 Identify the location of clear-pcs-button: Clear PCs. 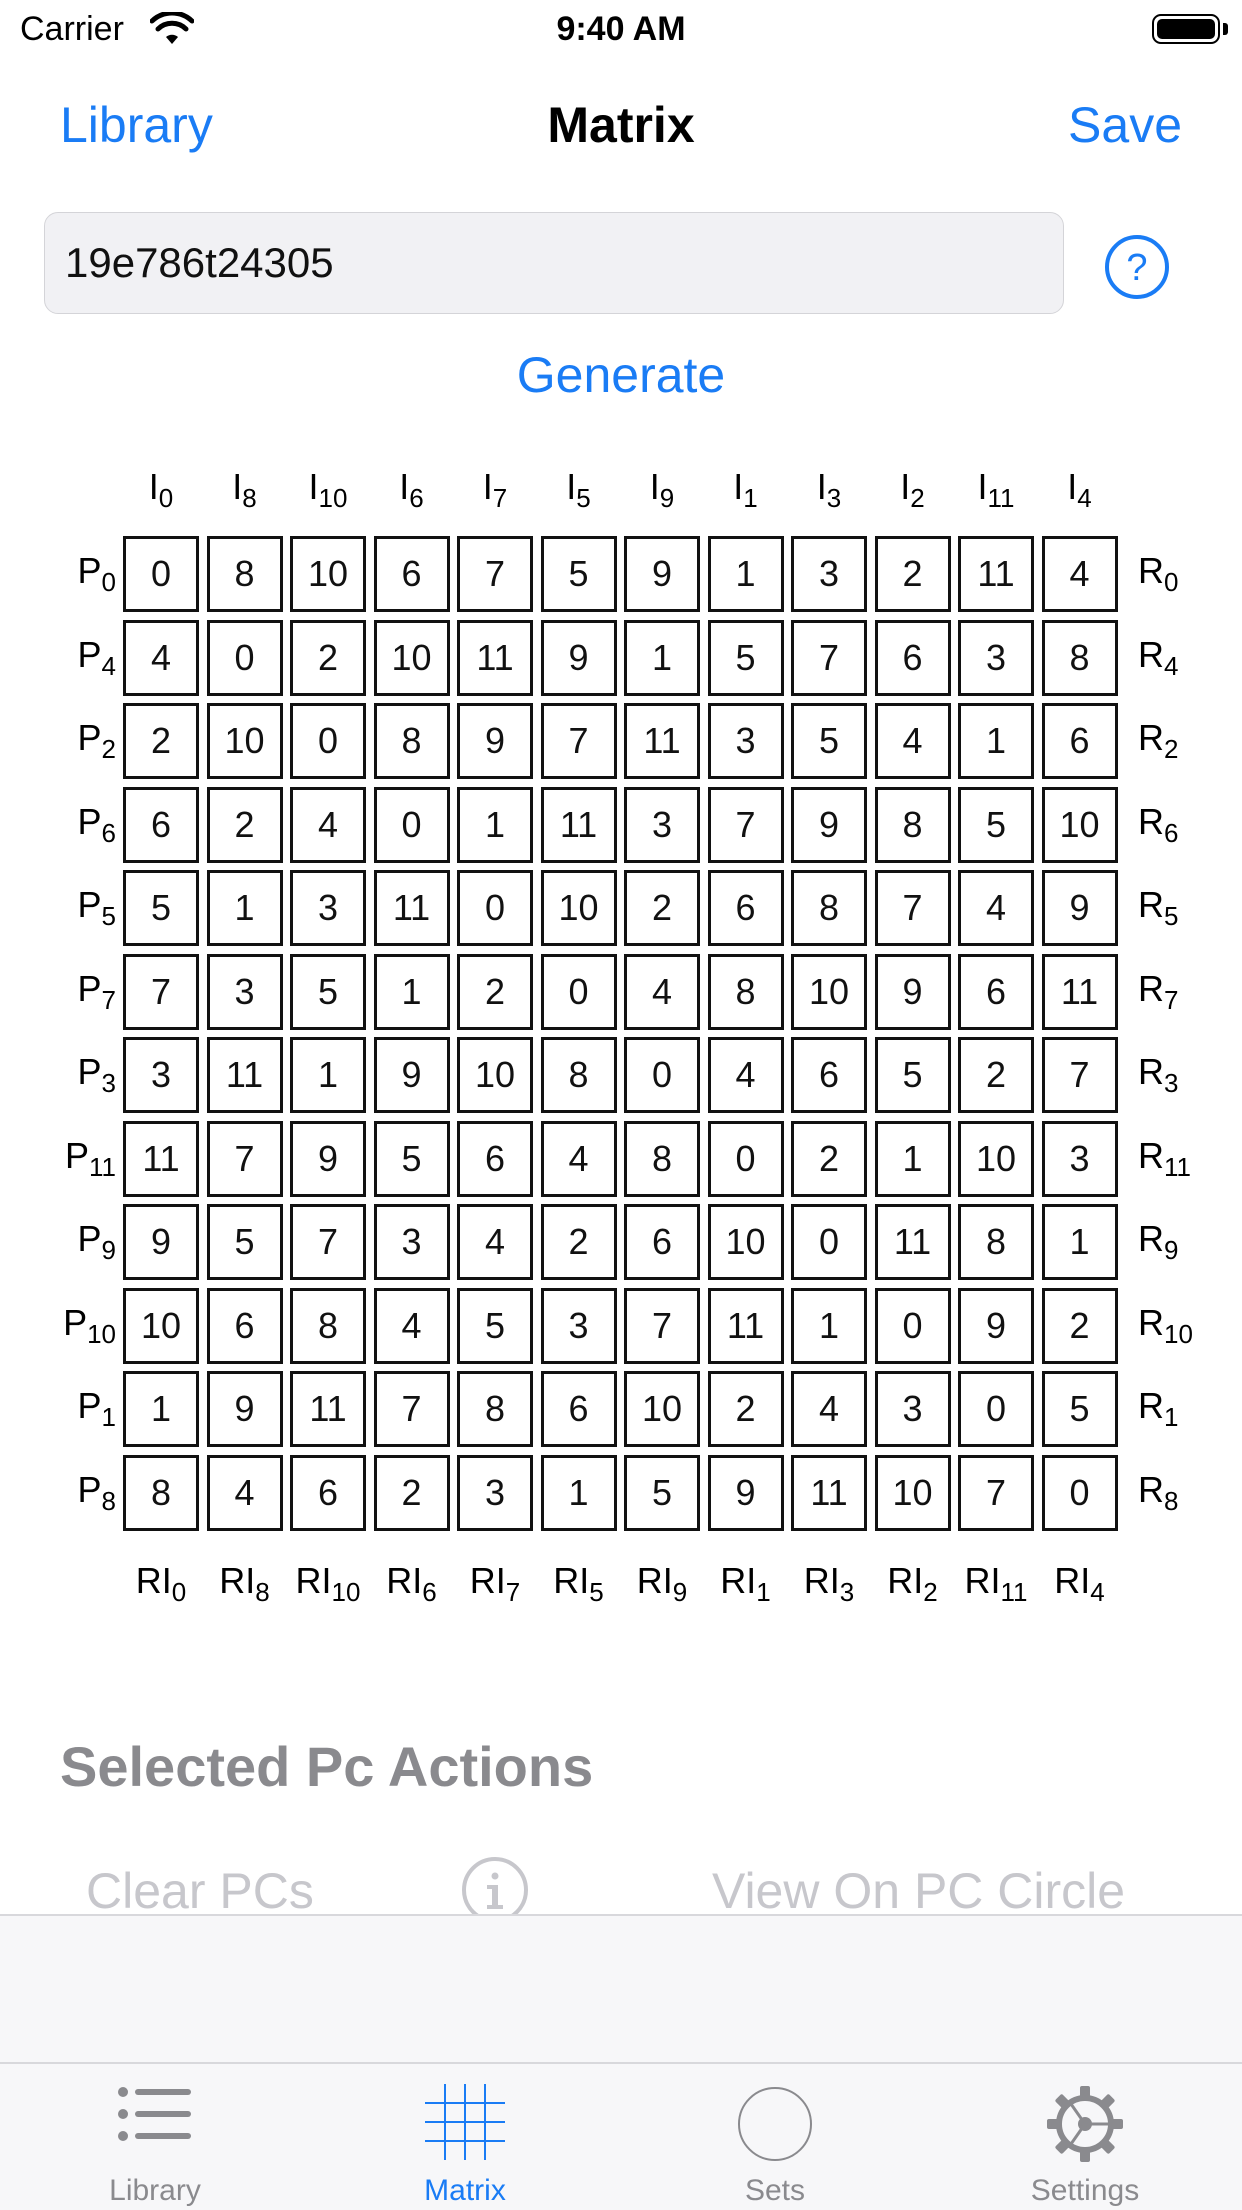
(200, 1891).